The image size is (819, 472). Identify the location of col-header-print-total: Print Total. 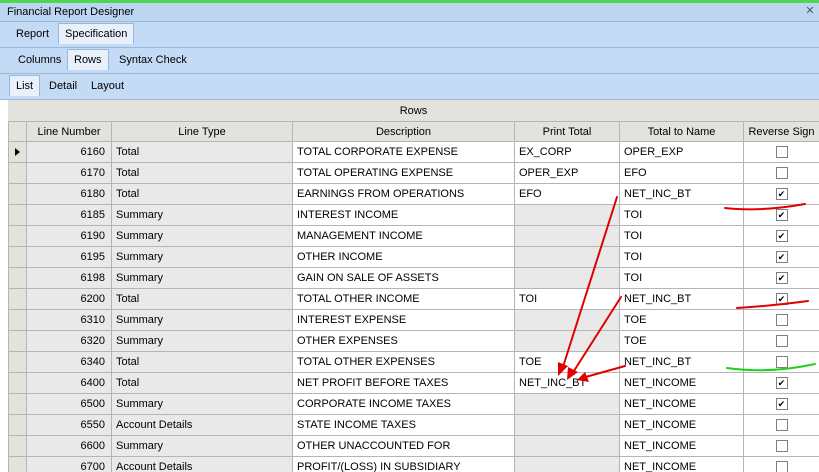
(567, 131).